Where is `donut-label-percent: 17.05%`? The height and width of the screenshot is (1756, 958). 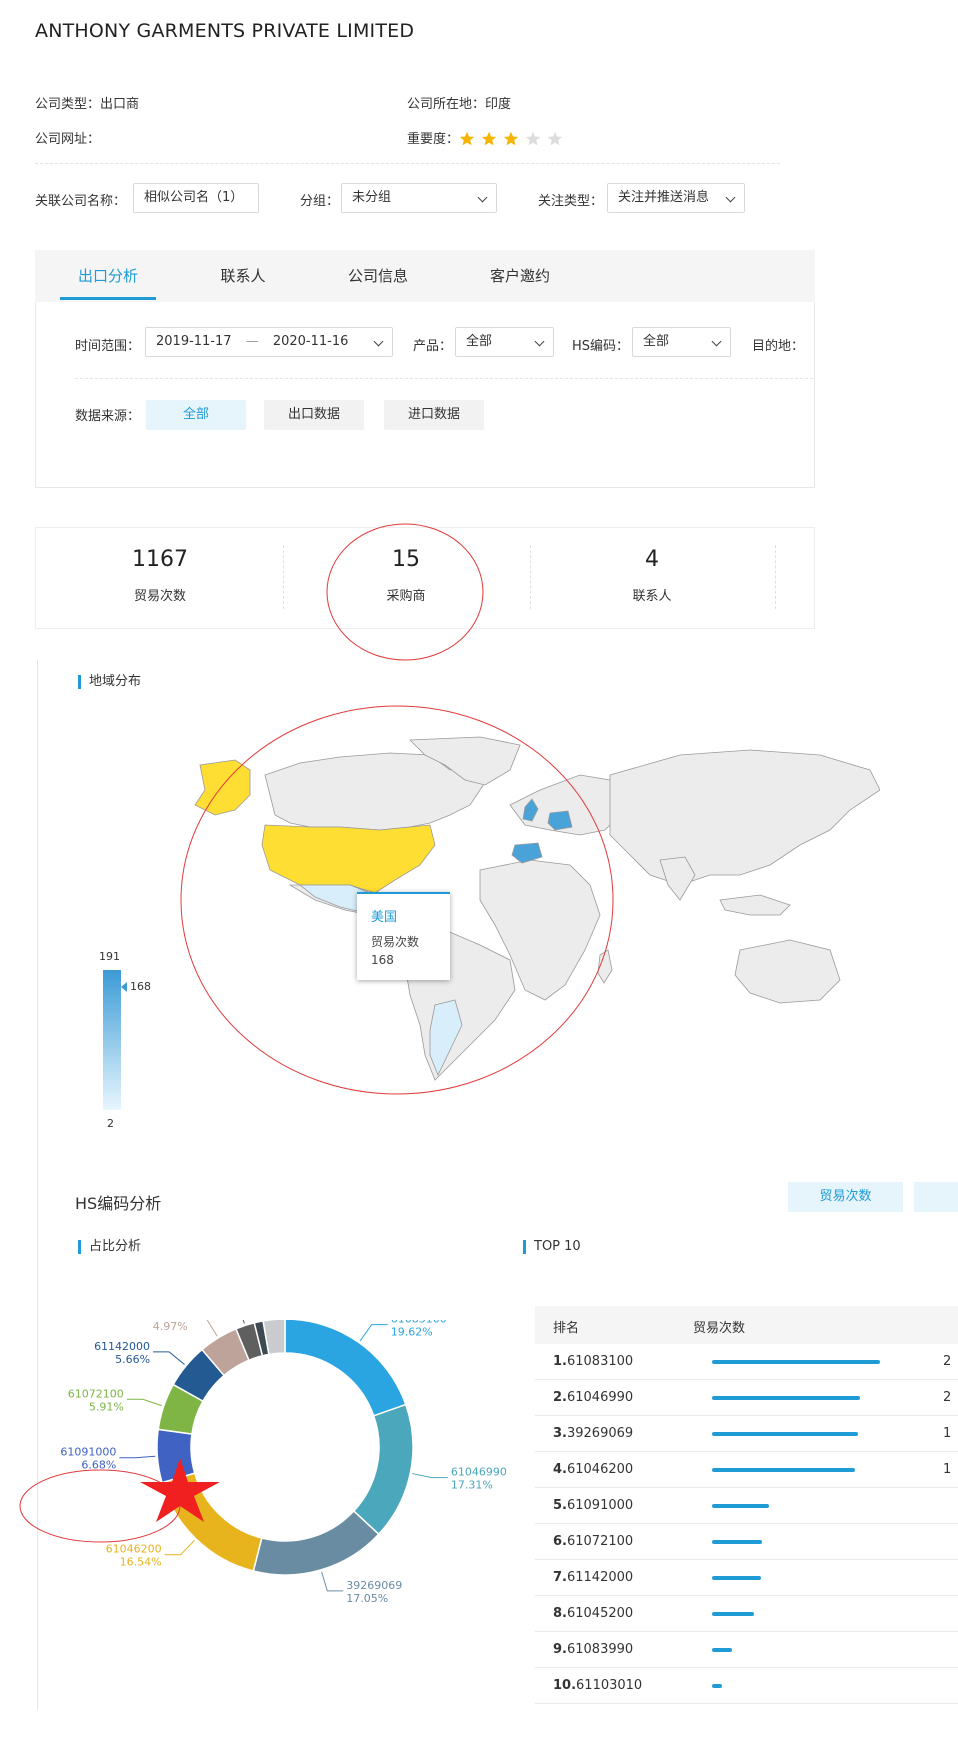
donut-label-percent: 17.05% is located at coordinates (367, 1598).